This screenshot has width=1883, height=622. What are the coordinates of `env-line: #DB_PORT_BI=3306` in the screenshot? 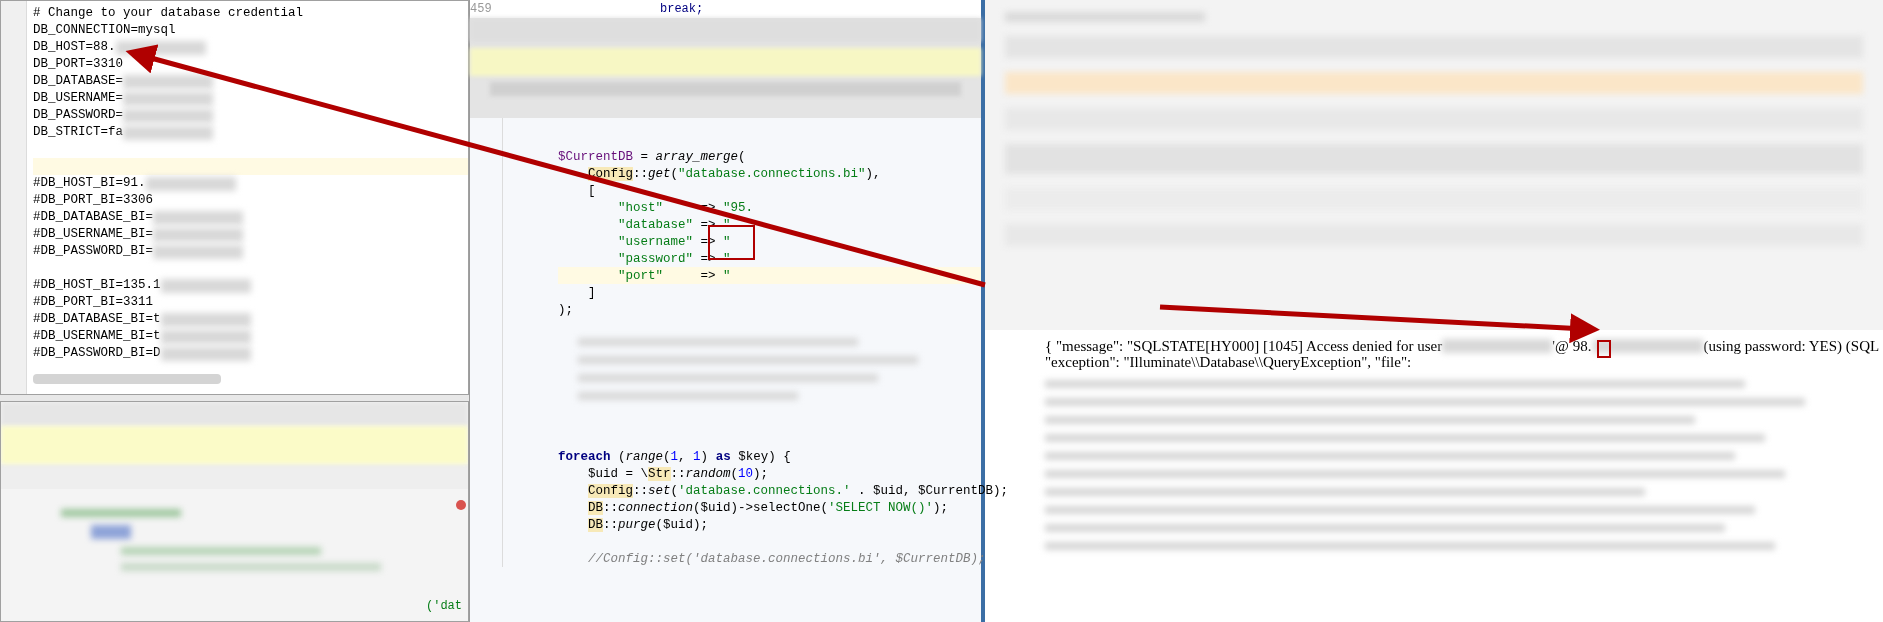 It's located at (93, 201).